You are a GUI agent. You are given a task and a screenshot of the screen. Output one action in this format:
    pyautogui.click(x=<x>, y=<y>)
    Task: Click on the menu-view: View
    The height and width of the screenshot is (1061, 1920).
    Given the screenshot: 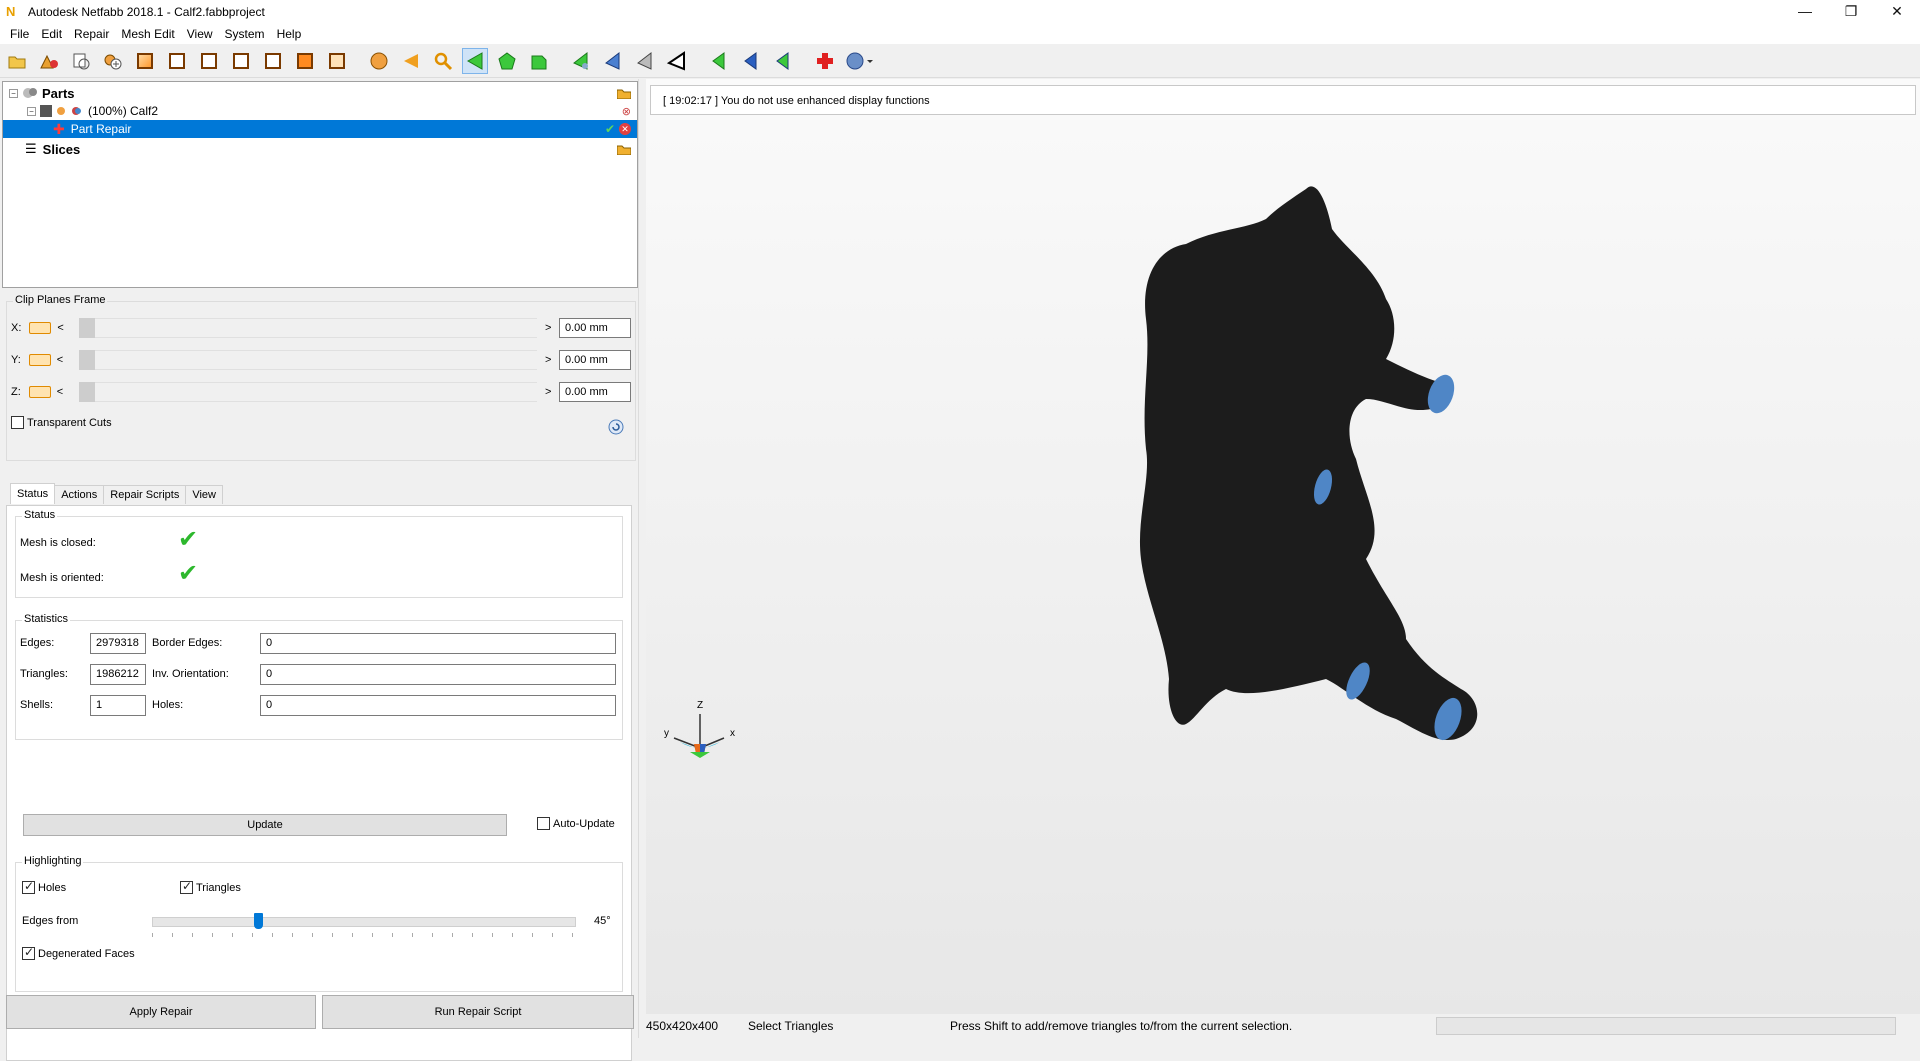 What is the action you would take?
    pyautogui.click(x=200, y=34)
    